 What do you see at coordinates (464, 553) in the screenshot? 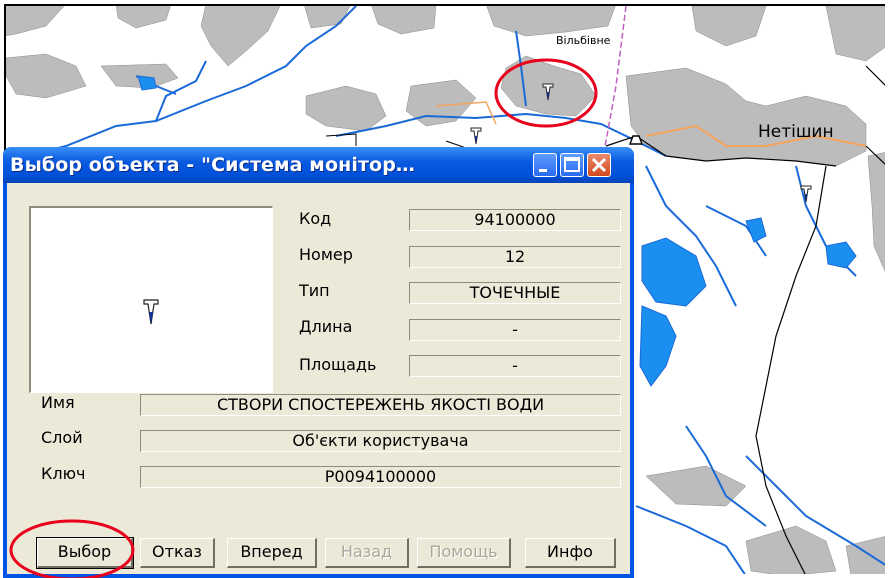
I see `help-button: Помощь` at bounding box center [464, 553].